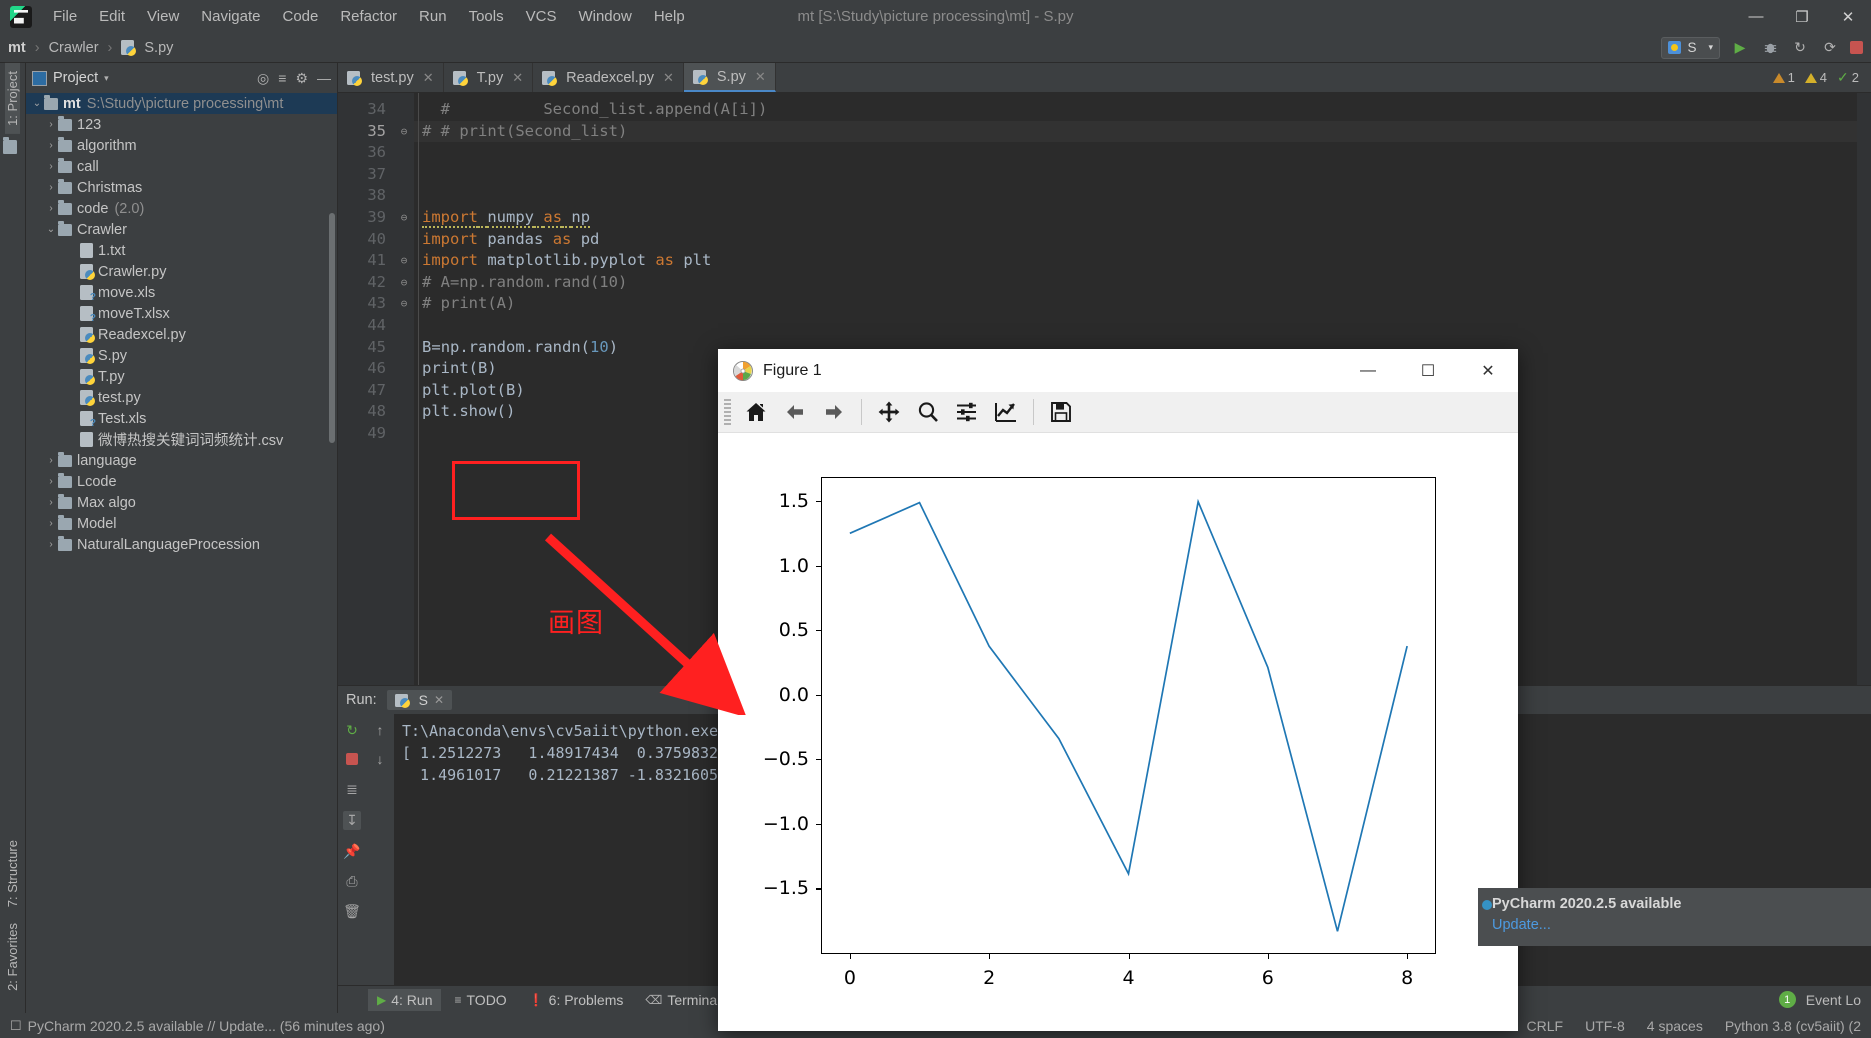  Describe the element at coordinates (1142, 131) in the screenshot. I see `code-line: # # print(Second_list)` at that location.